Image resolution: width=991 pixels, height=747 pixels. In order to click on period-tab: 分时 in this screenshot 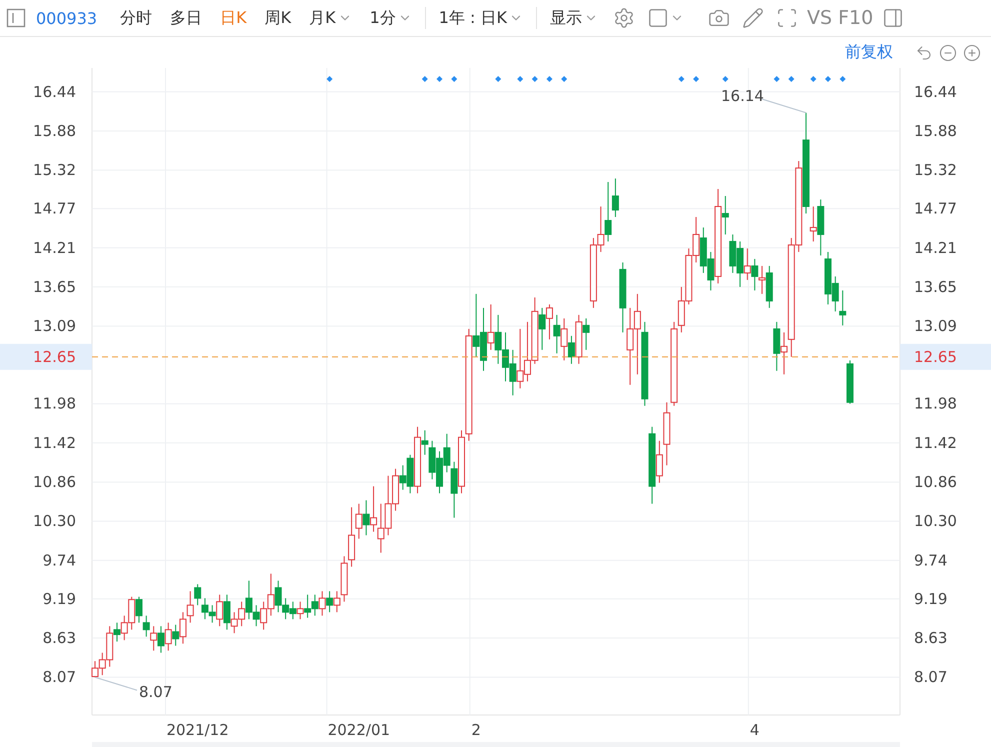, I will do `click(136, 18)`.